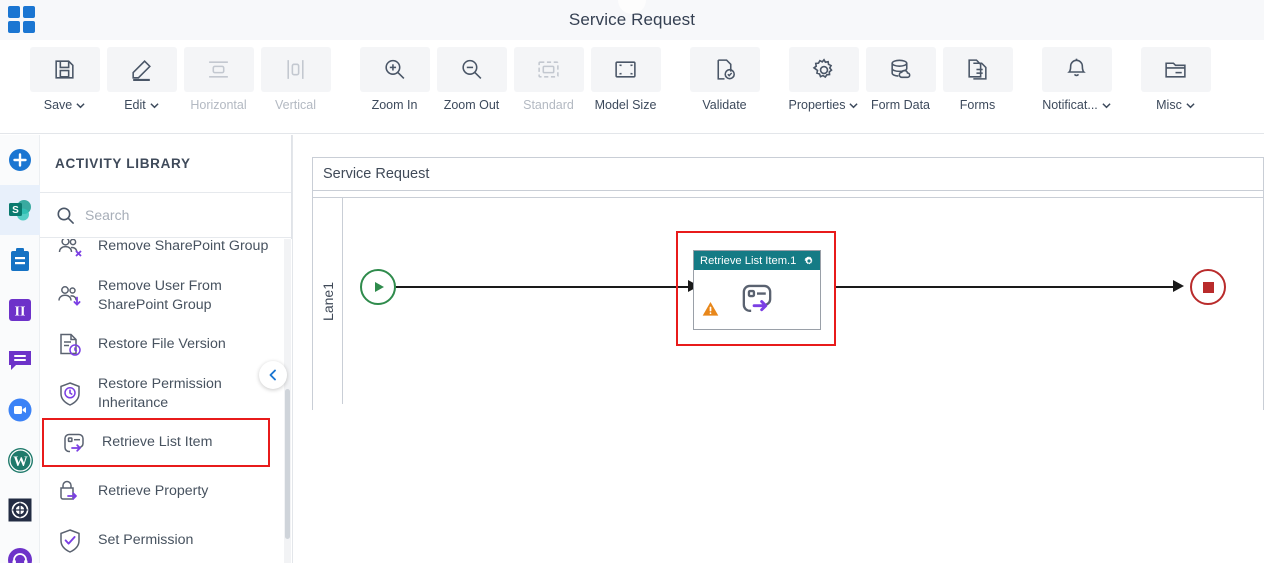 The height and width of the screenshot is (563, 1264). Describe the element at coordinates (295, 69) in the screenshot. I see `vertical-align-icon` at that location.